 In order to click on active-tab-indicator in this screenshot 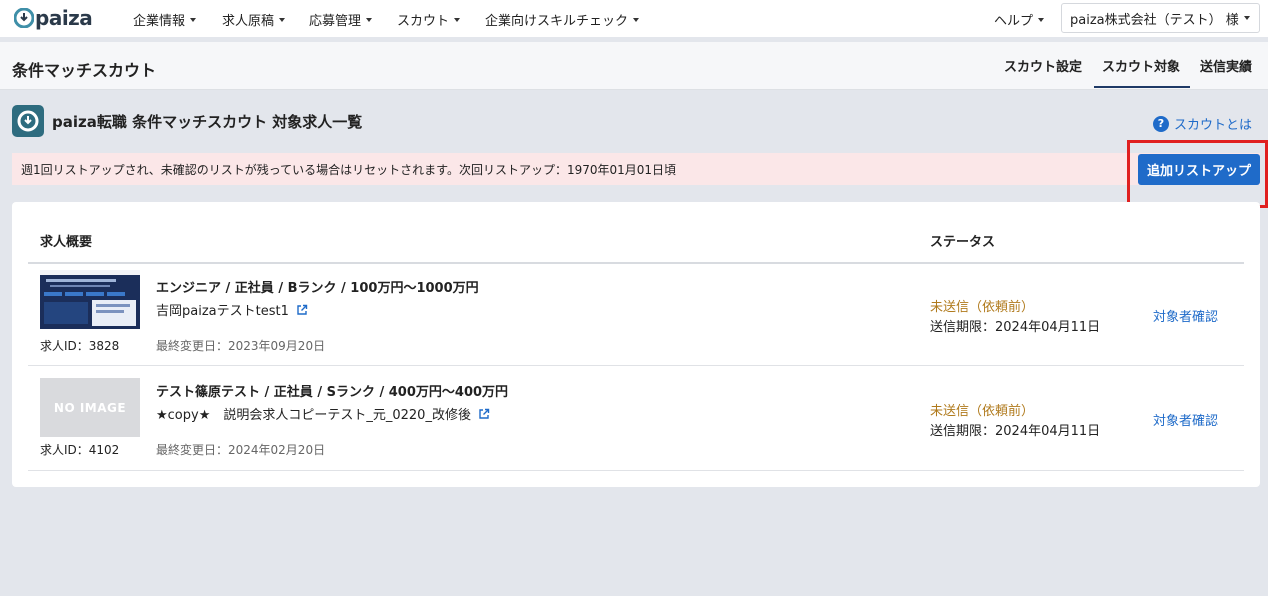, I will do `click(1142, 87)`.